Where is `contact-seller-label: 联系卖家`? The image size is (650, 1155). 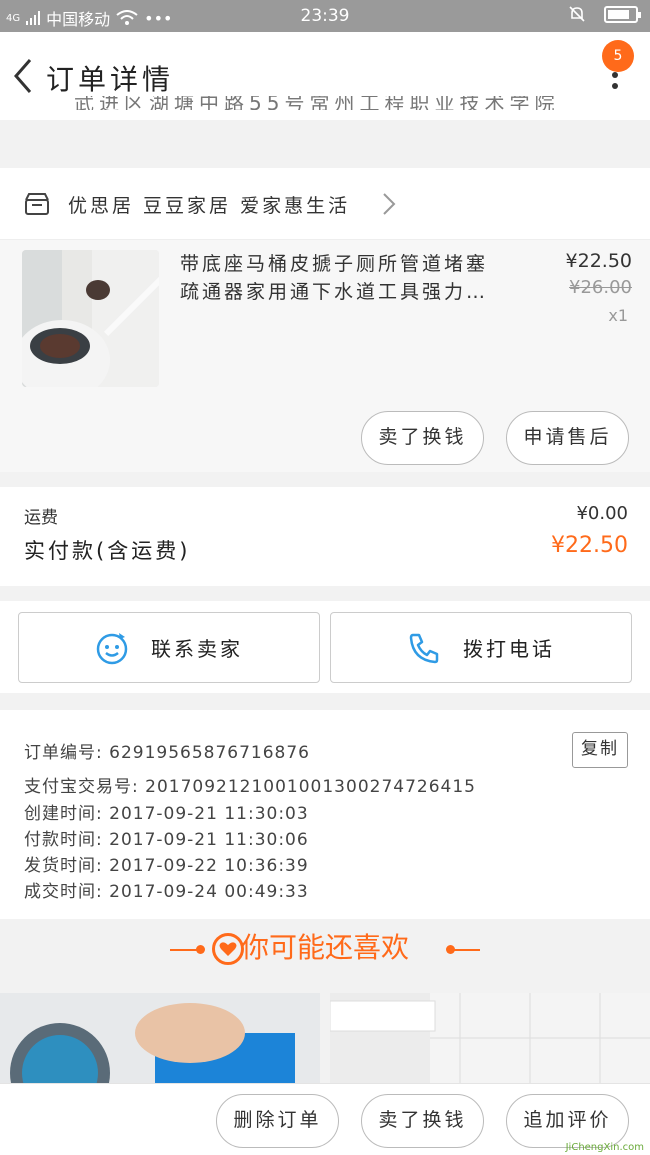
contact-seller-label: 联系卖家 is located at coordinates (197, 649).